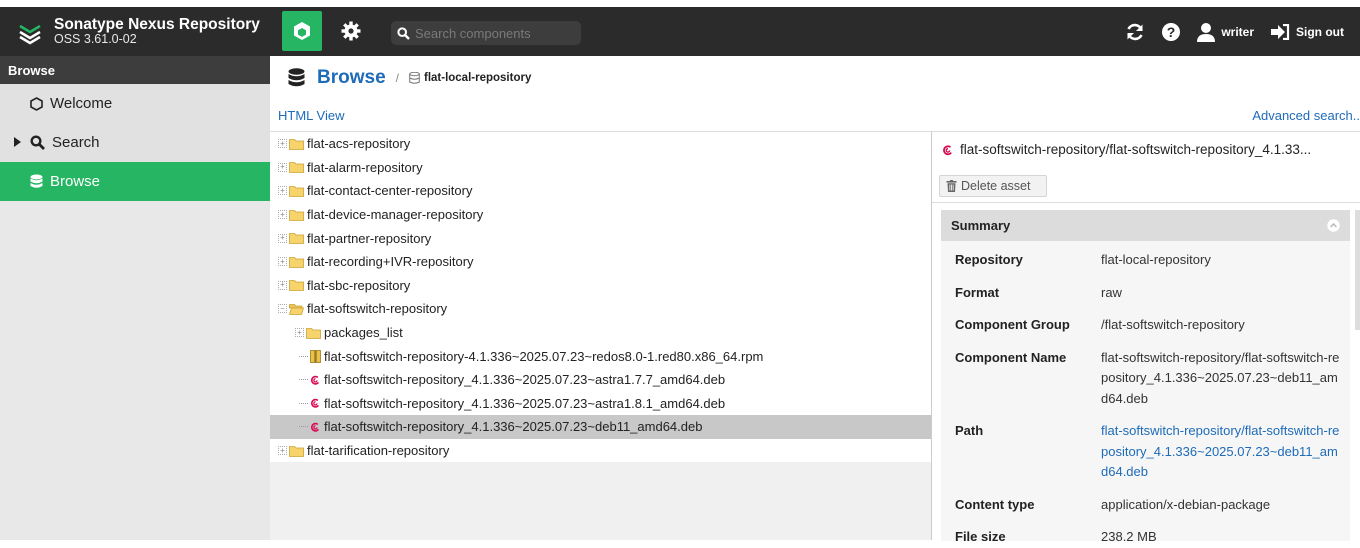  What do you see at coordinates (135, 103) in the screenshot?
I see `sidebar-item-welcome: Welcome` at bounding box center [135, 103].